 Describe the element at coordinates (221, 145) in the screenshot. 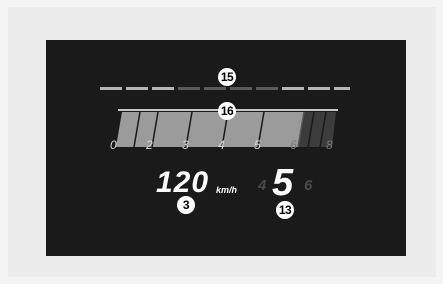

I see `rpm-scale-label: 4` at that location.